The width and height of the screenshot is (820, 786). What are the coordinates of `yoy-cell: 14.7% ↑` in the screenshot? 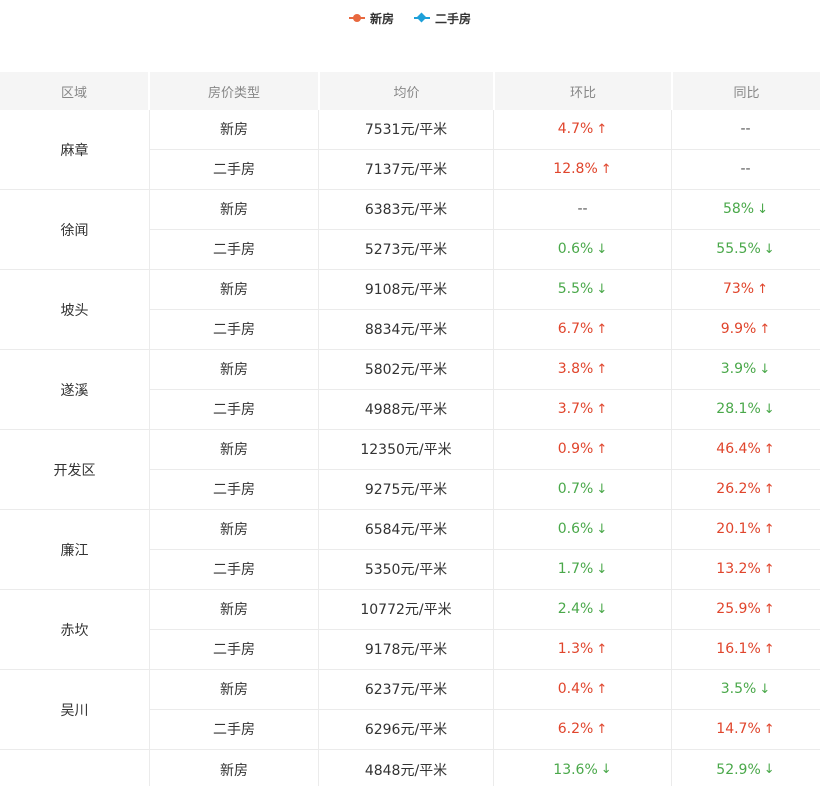 It's located at (745, 730).